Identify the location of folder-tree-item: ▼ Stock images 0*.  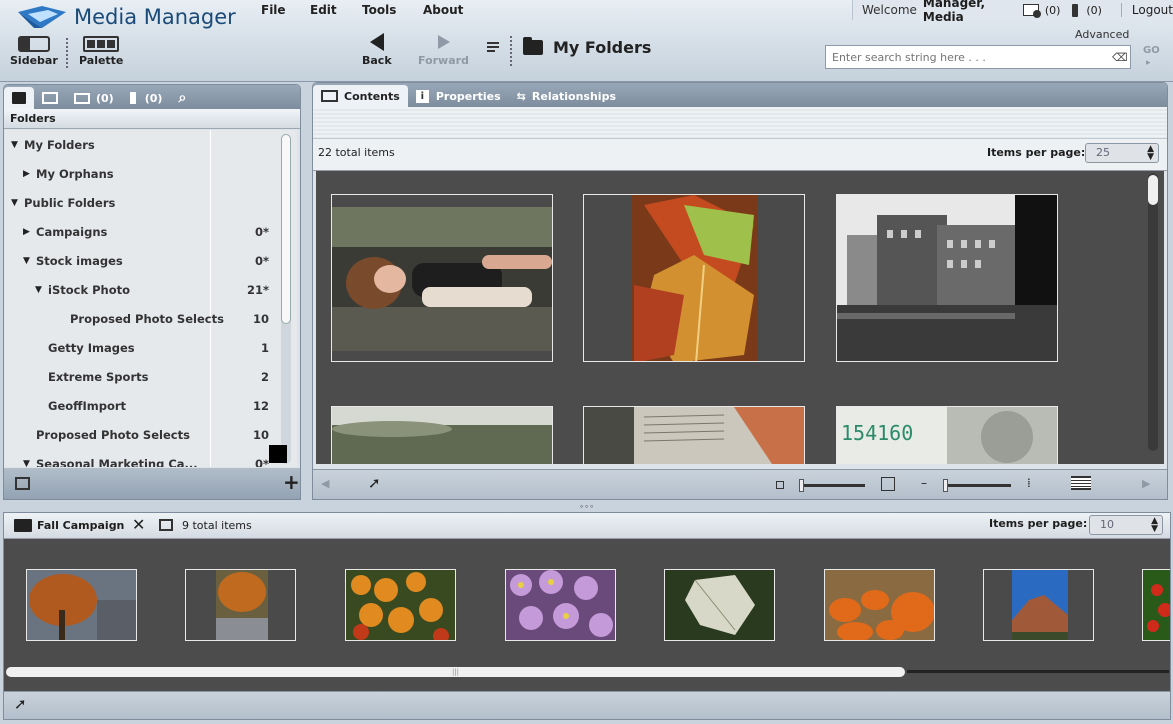
(145, 260).